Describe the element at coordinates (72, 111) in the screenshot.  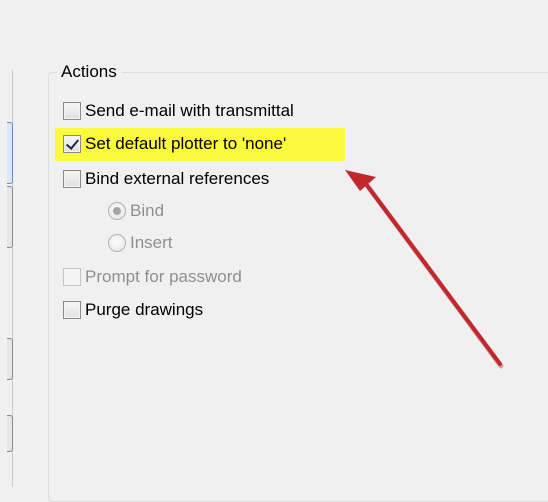
I see `send-email-checkbox` at that location.